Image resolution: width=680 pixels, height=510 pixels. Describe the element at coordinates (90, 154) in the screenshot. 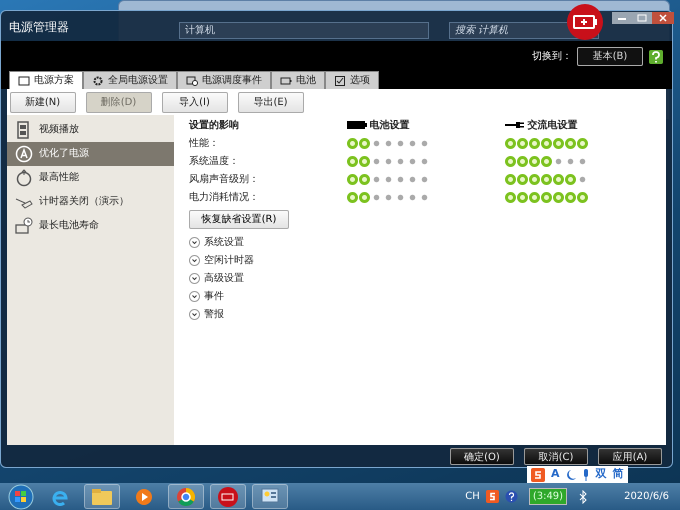

I see `plan-item: 优化了电源` at that location.